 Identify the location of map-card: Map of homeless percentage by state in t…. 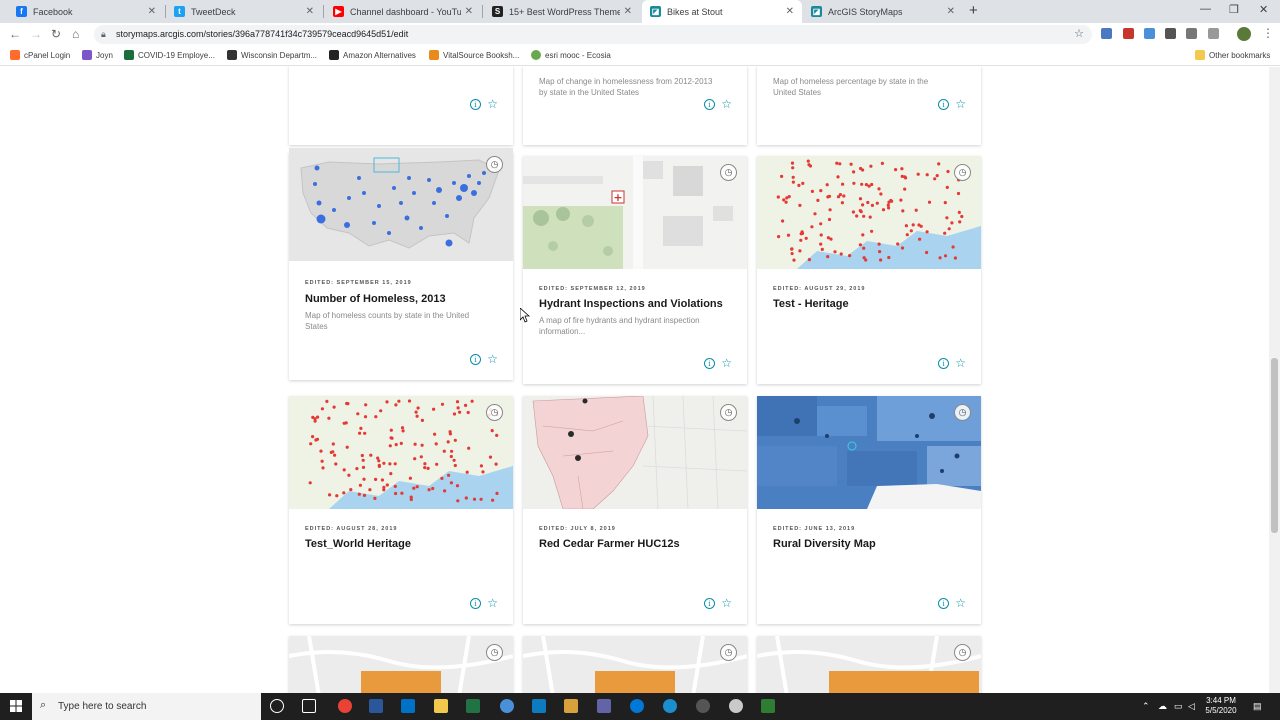
(869, 106).